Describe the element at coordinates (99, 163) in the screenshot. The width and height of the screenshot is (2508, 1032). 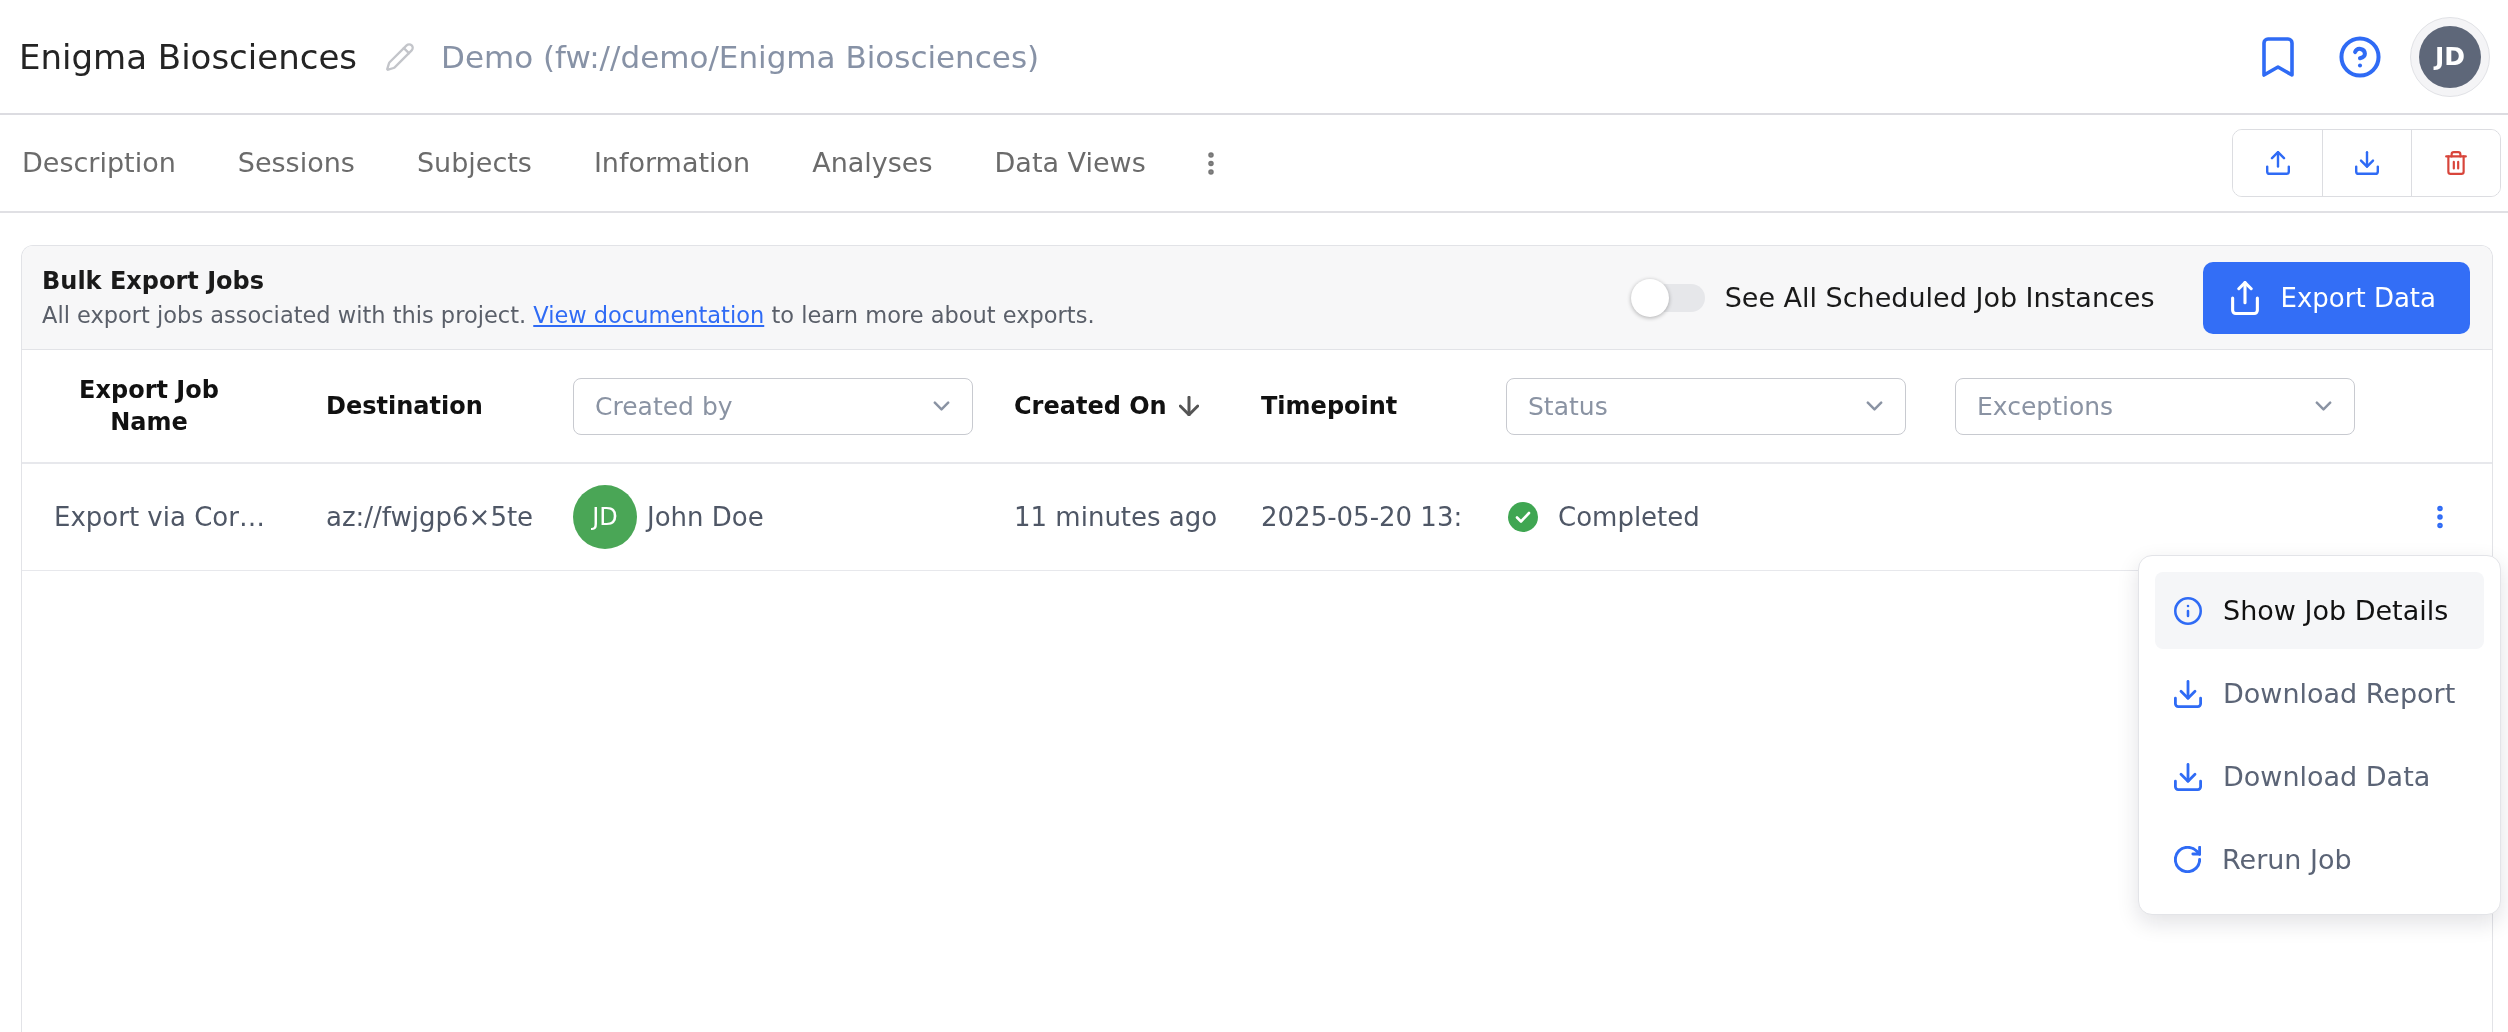
I see `tab: Description` at that location.